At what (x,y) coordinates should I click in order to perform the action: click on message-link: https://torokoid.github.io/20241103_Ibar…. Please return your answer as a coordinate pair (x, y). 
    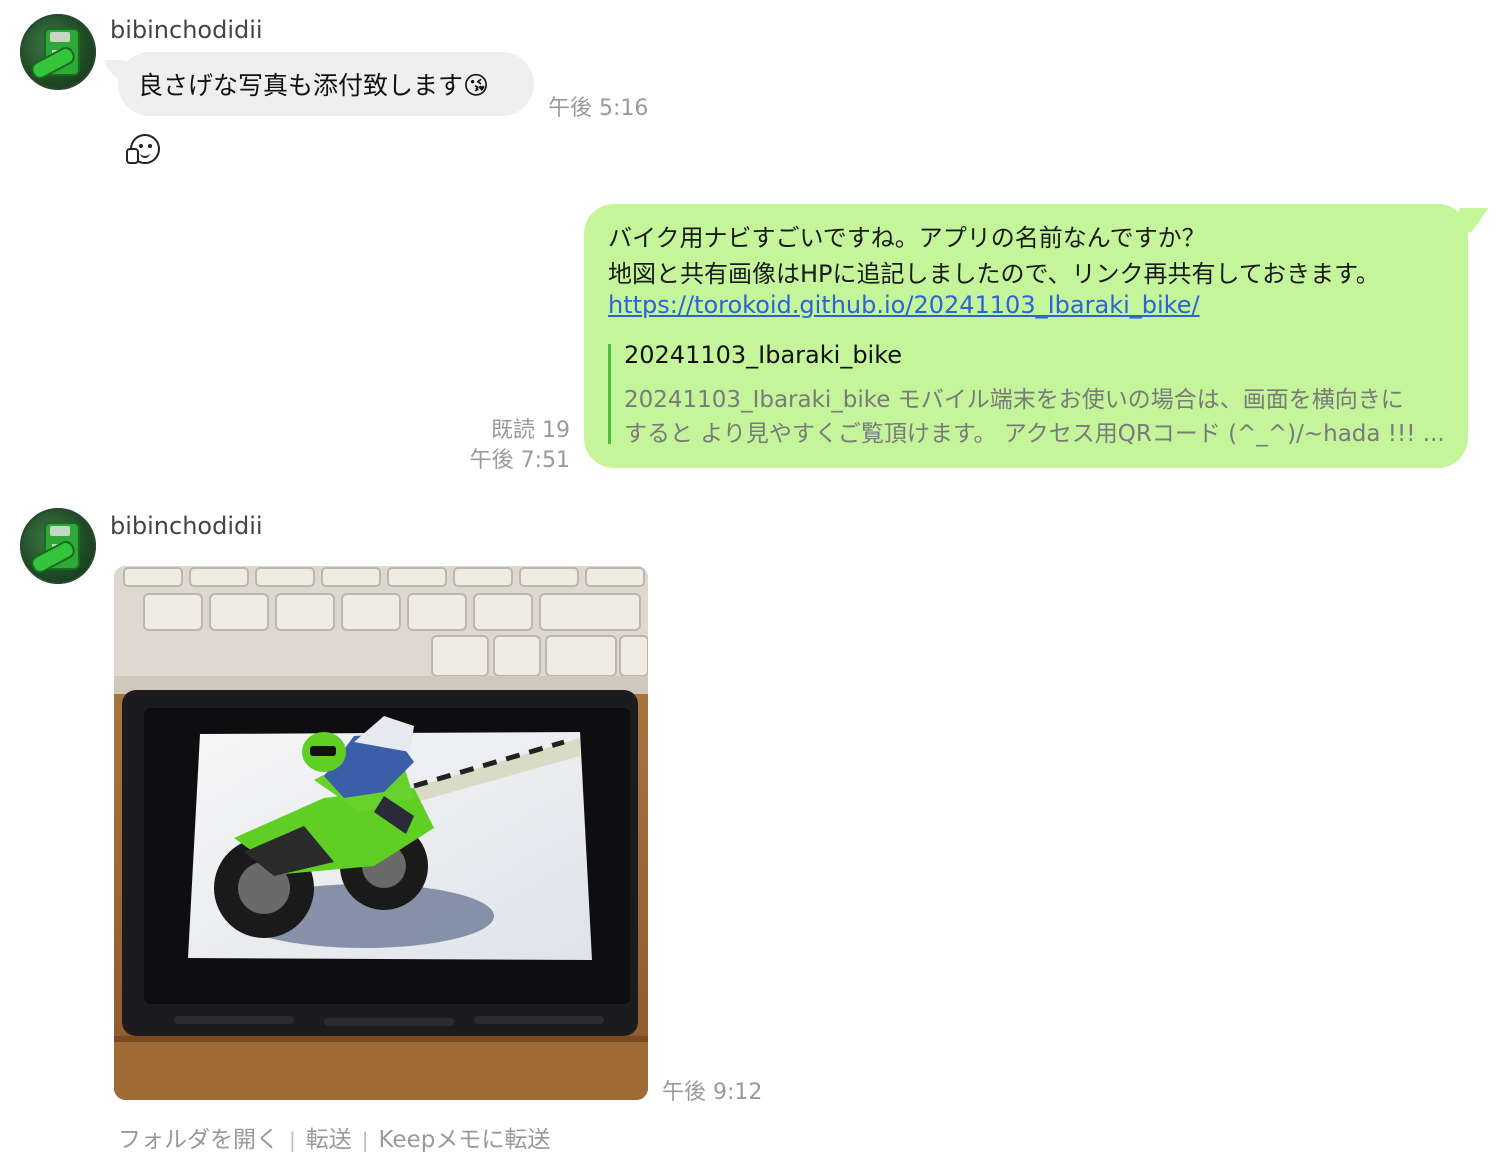
    Looking at the image, I should click on (904, 305).